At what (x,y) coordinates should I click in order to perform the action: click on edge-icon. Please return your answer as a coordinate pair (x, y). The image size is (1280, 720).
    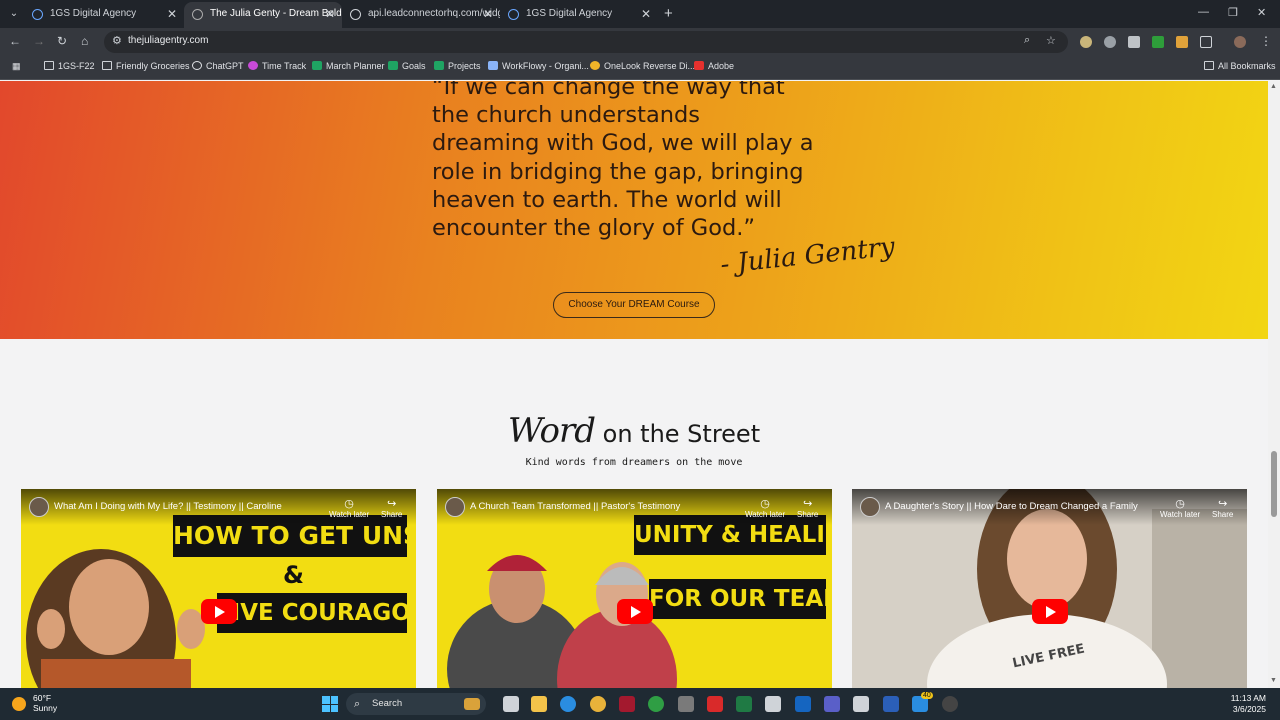
    Looking at the image, I should click on (568, 704).